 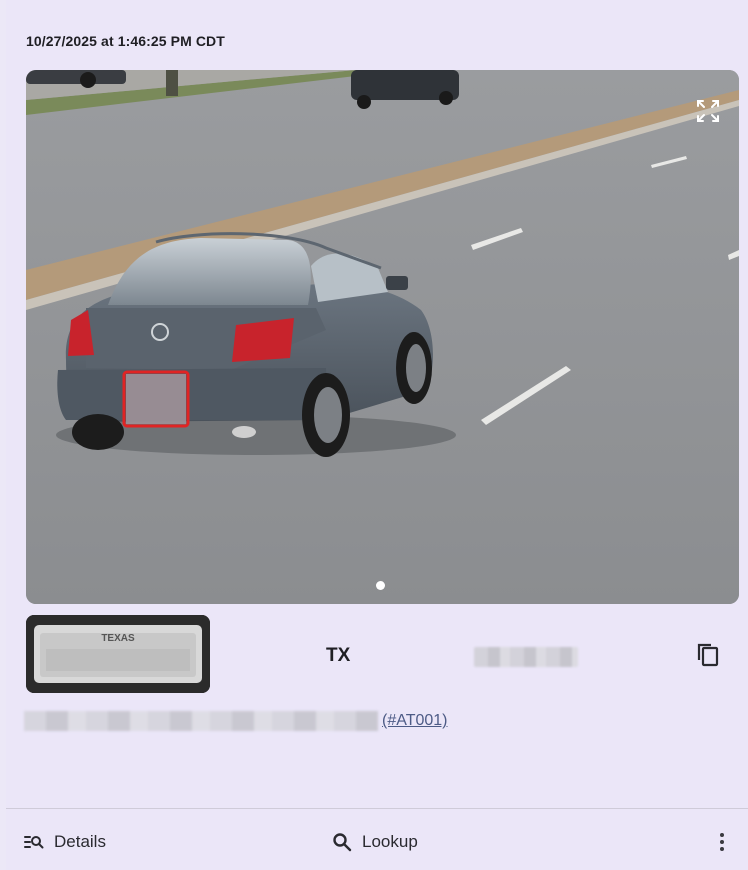 What do you see at coordinates (390, 841) in the screenshot?
I see `lookup-label: Lookup` at bounding box center [390, 841].